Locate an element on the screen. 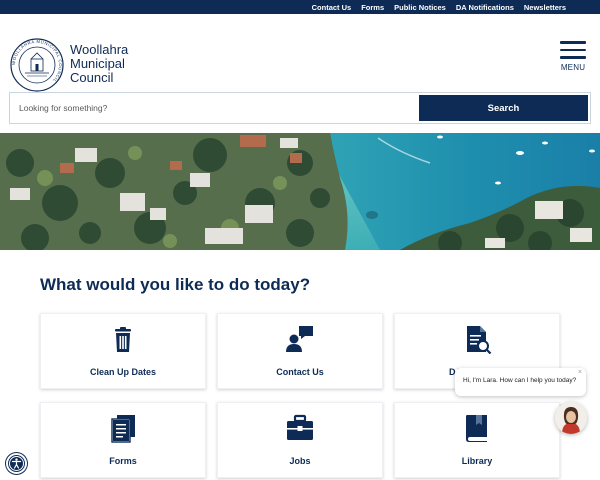  card-clean-up-dates: Clean Up Dates is located at coordinates (123, 351).